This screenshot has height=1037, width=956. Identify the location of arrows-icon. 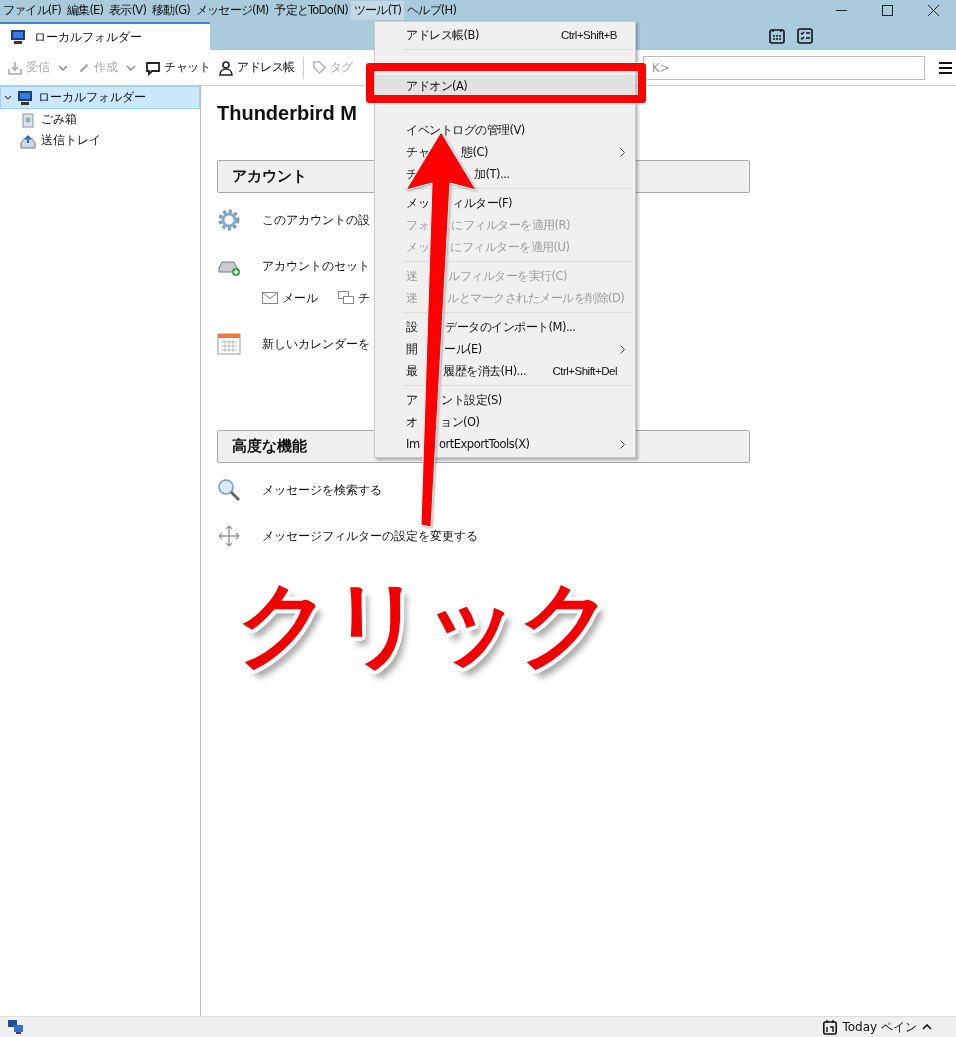
(229, 536).